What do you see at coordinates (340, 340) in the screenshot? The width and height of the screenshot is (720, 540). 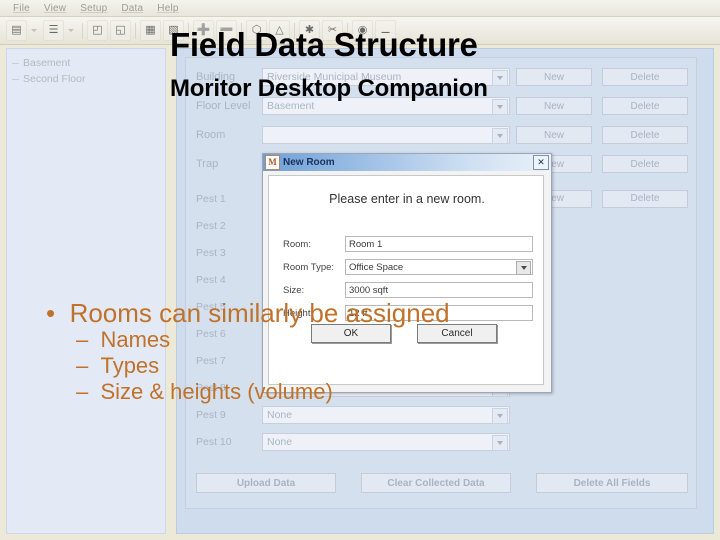 I see `bullet-sub-names: Names` at bounding box center [340, 340].